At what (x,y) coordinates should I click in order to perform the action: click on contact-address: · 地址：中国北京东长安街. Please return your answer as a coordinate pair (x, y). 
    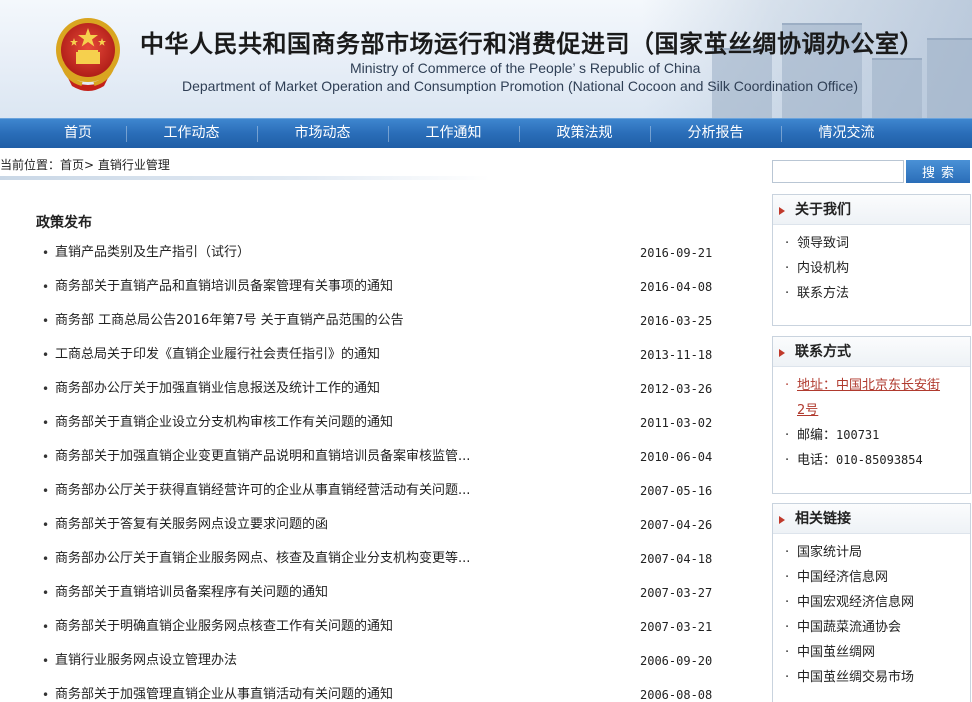
    Looking at the image, I should click on (877, 385).